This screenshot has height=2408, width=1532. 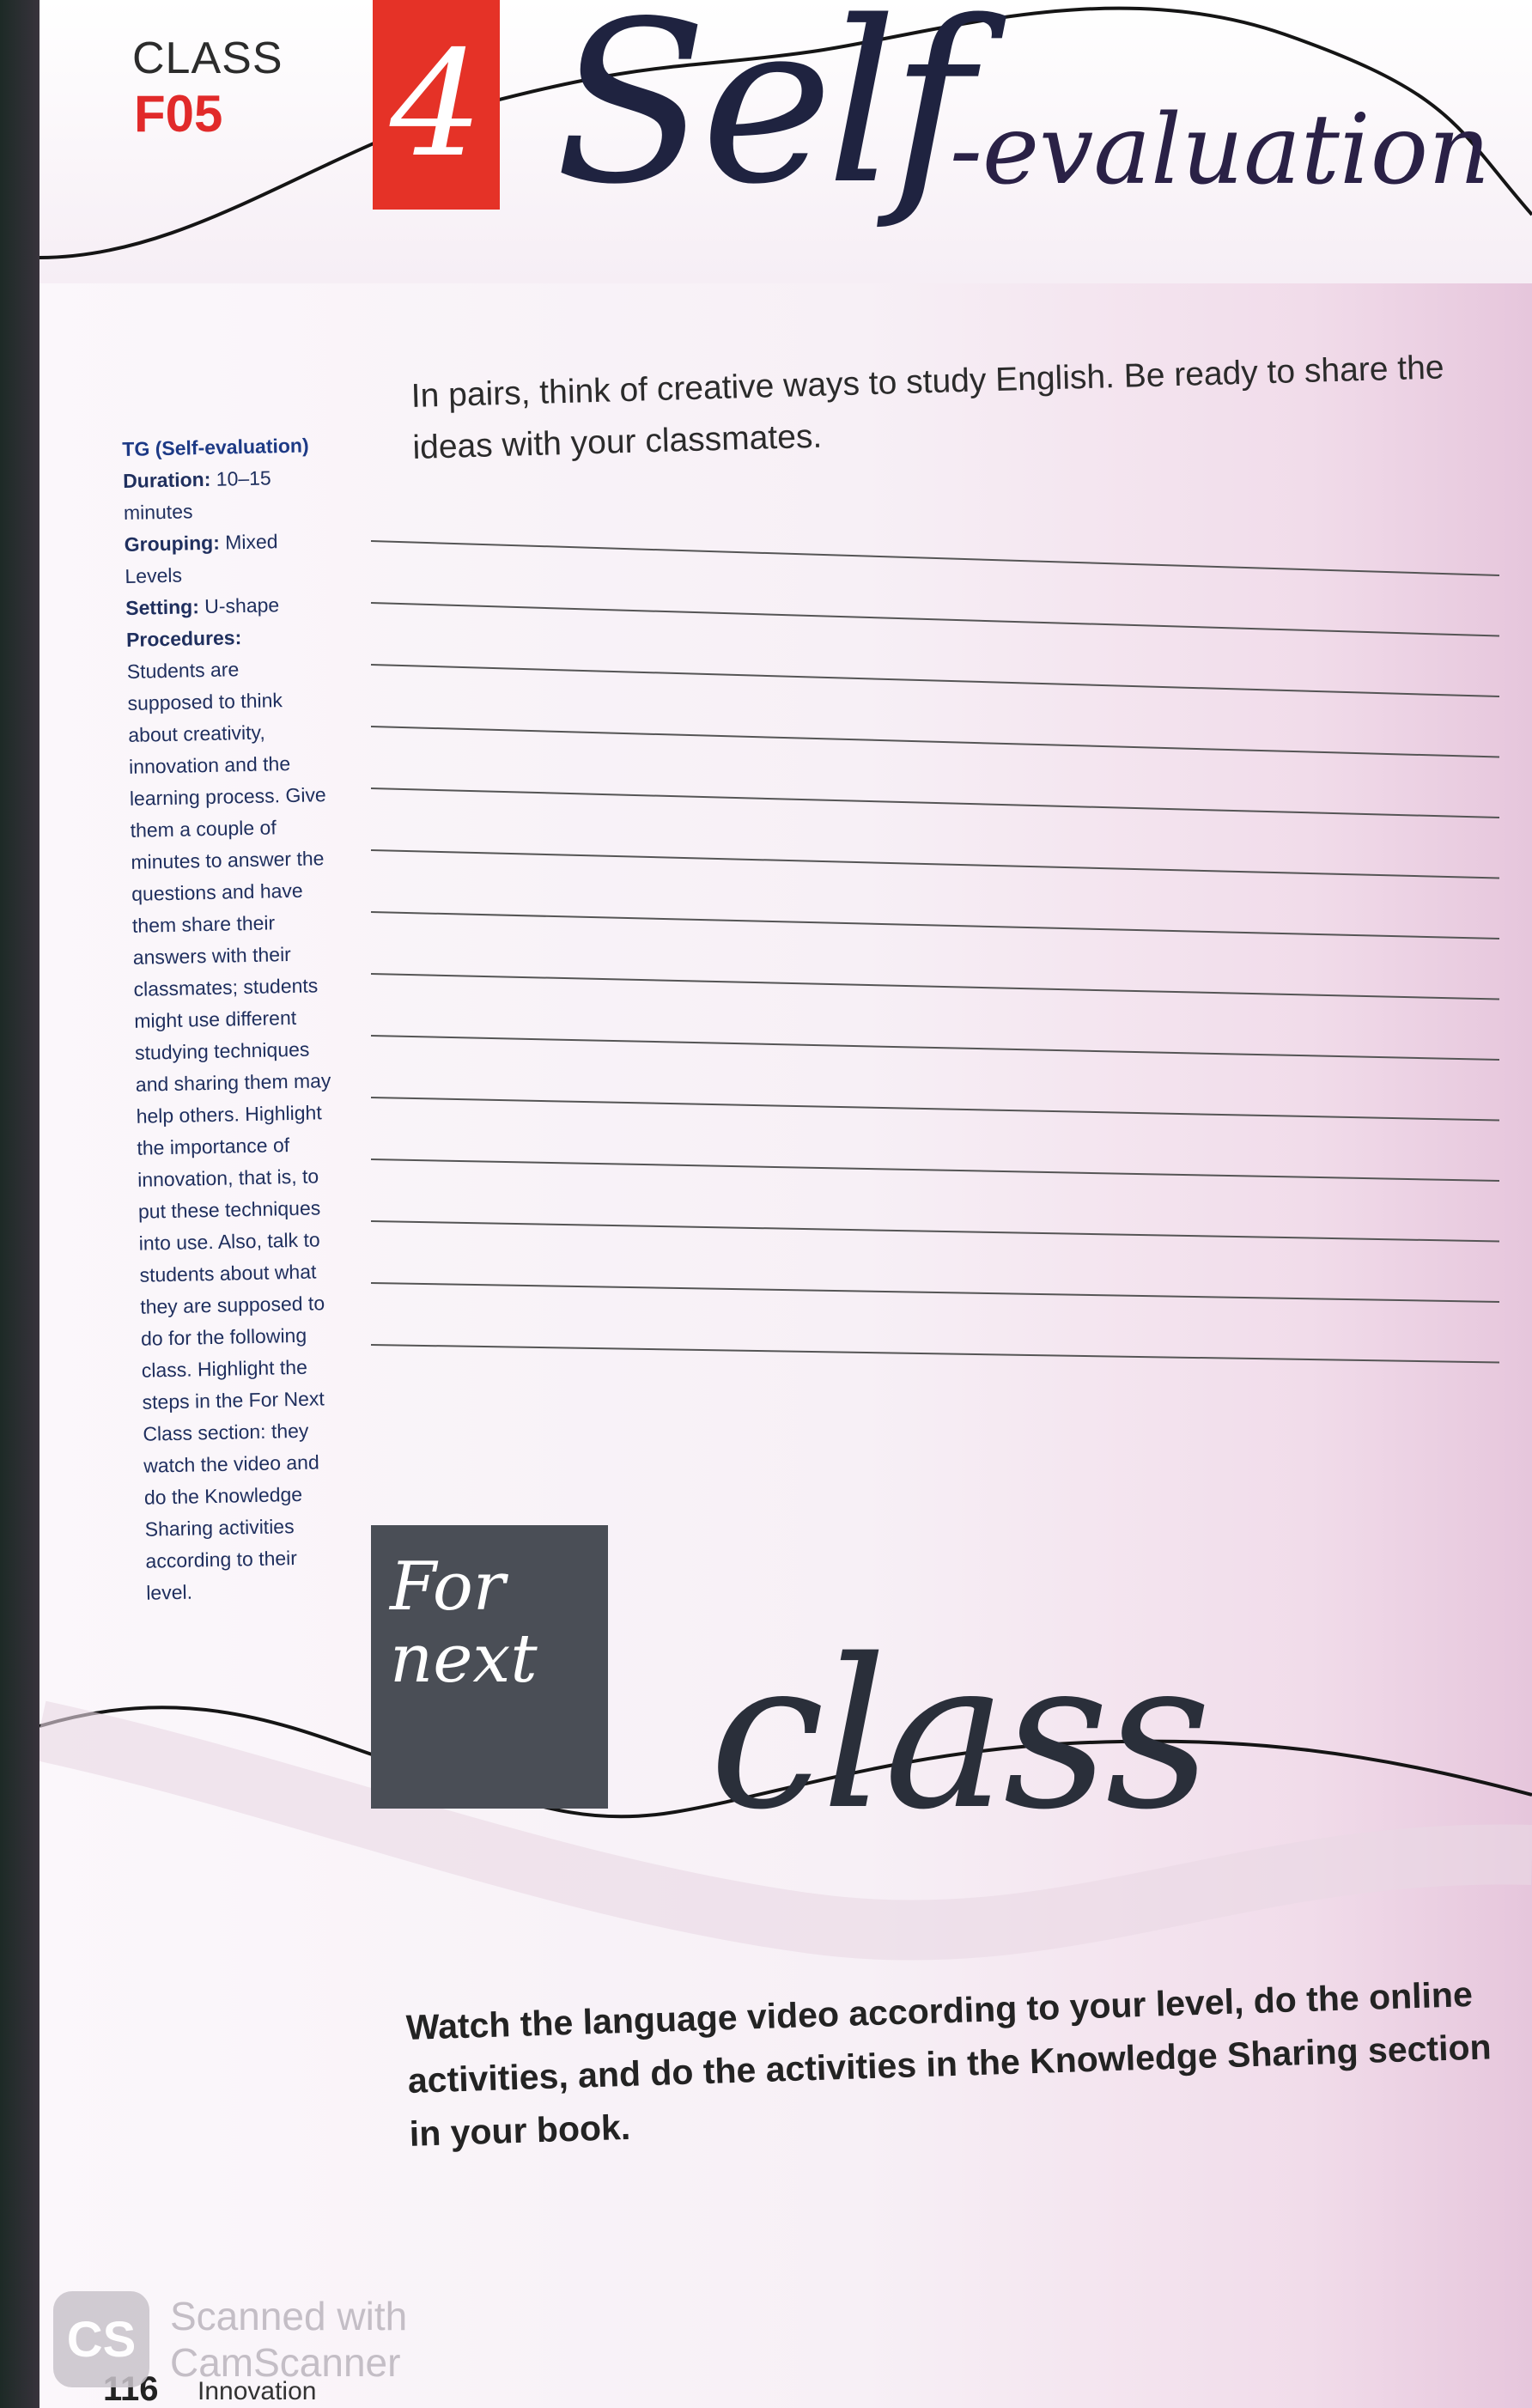 I want to click on section-number-badge: 4, so click(x=437, y=105).